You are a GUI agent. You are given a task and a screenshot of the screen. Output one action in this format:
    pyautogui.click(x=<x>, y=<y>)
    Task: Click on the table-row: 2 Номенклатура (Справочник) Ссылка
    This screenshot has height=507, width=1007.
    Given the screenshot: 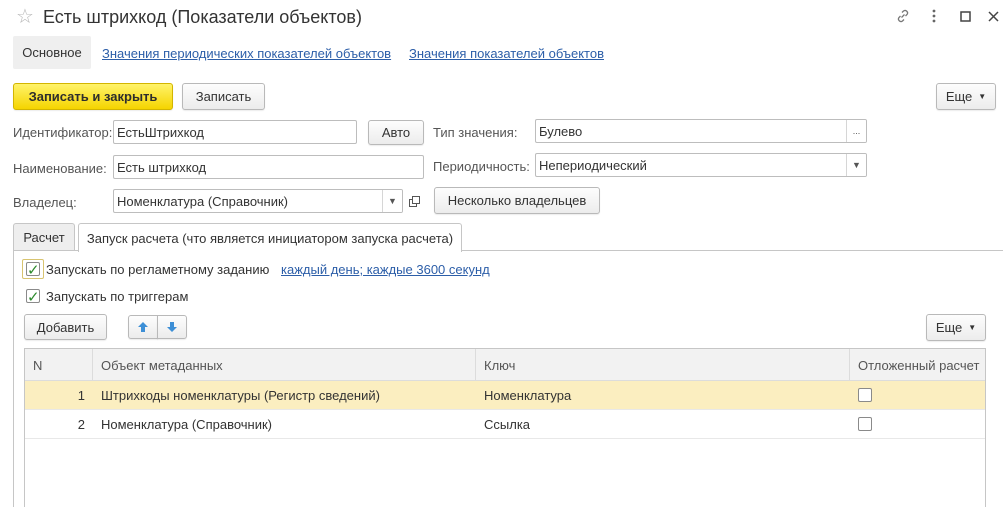 What is the action you would take?
    pyautogui.click(x=505, y=424)
    